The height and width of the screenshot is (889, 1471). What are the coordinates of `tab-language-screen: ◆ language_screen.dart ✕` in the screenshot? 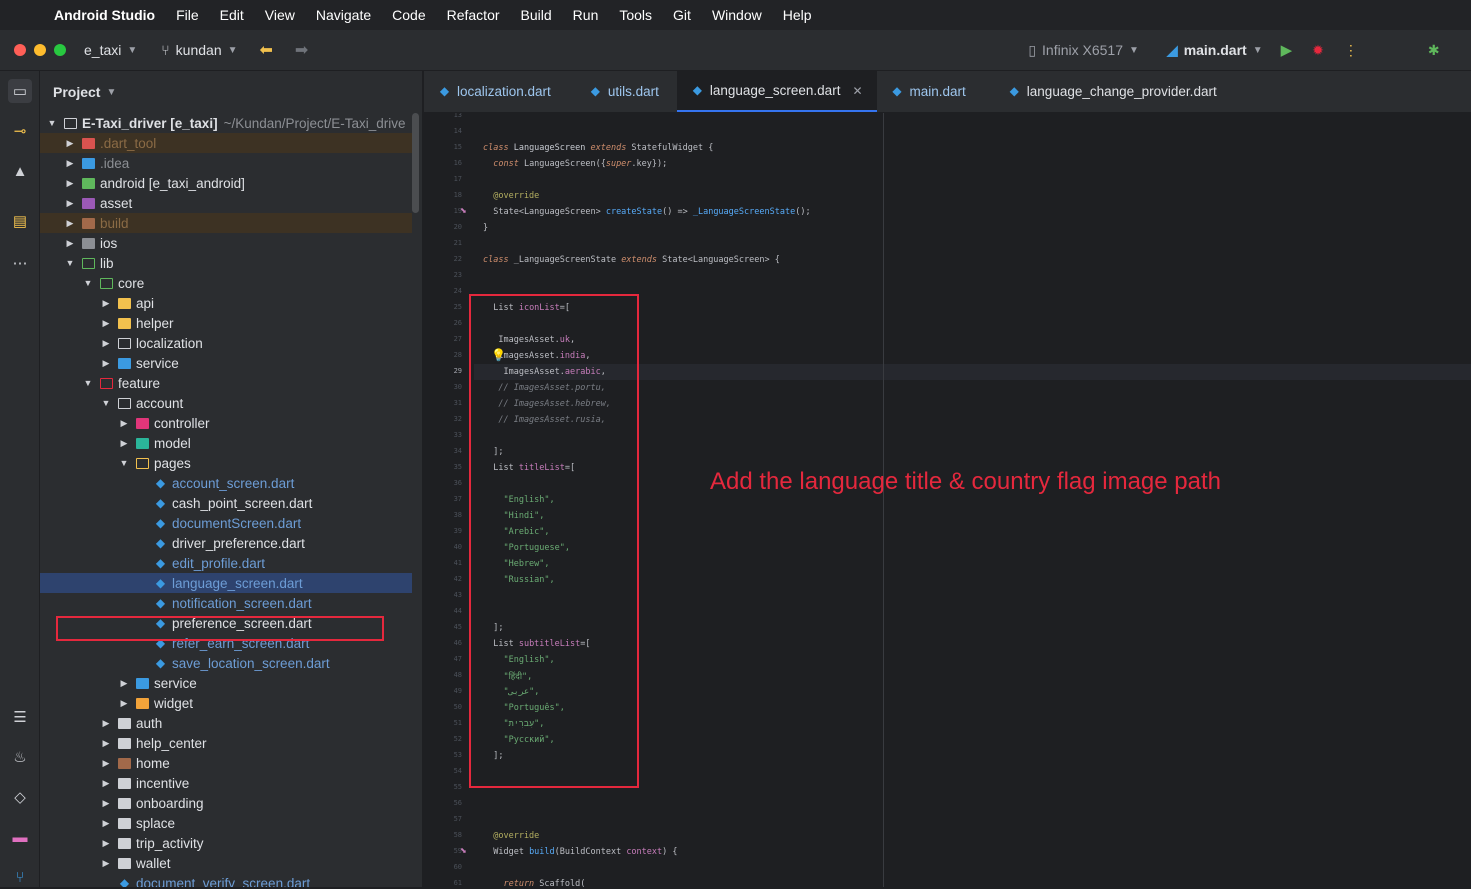 It's located at (776, 91).